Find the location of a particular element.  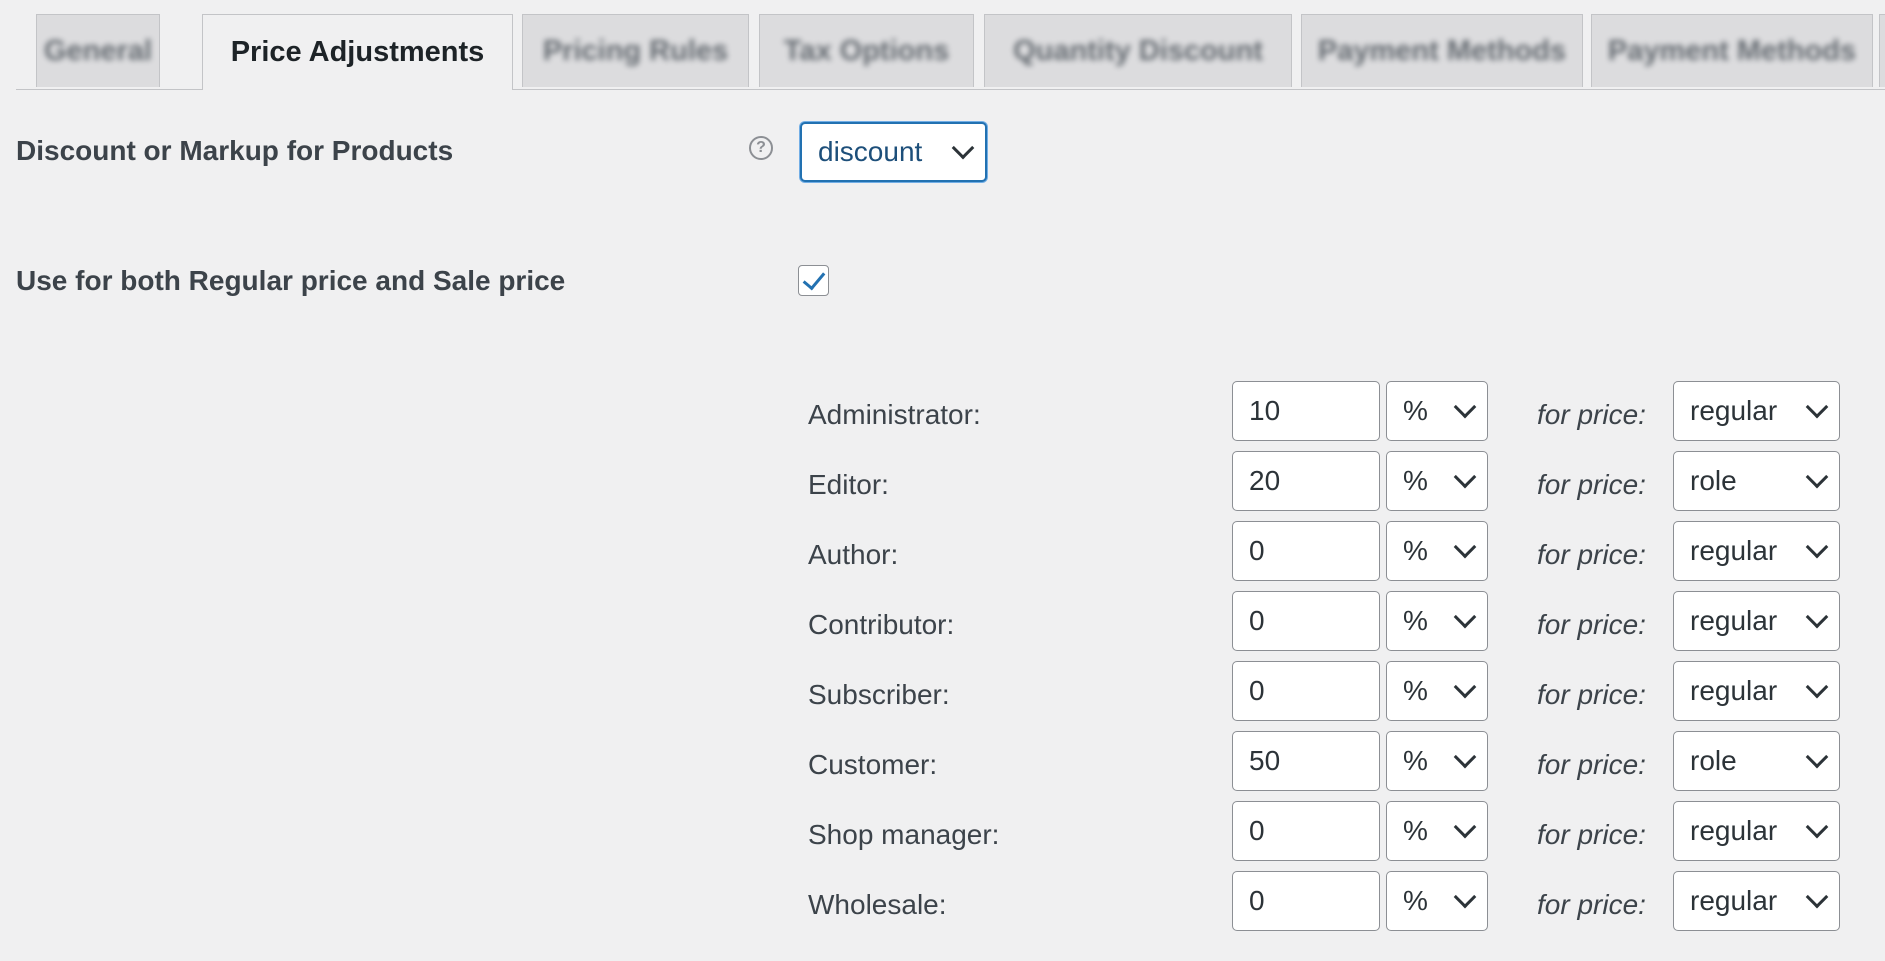

tab-label: Pricing Rules is located at coordinates (635, 50).